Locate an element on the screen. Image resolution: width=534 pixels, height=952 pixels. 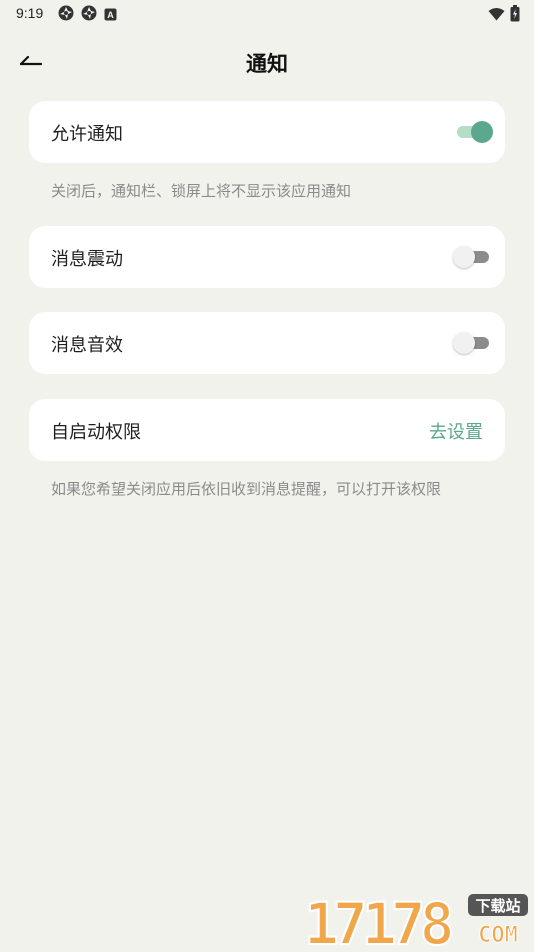
message-vibration-label: 消息震动 is located at coordinates (87, 259).